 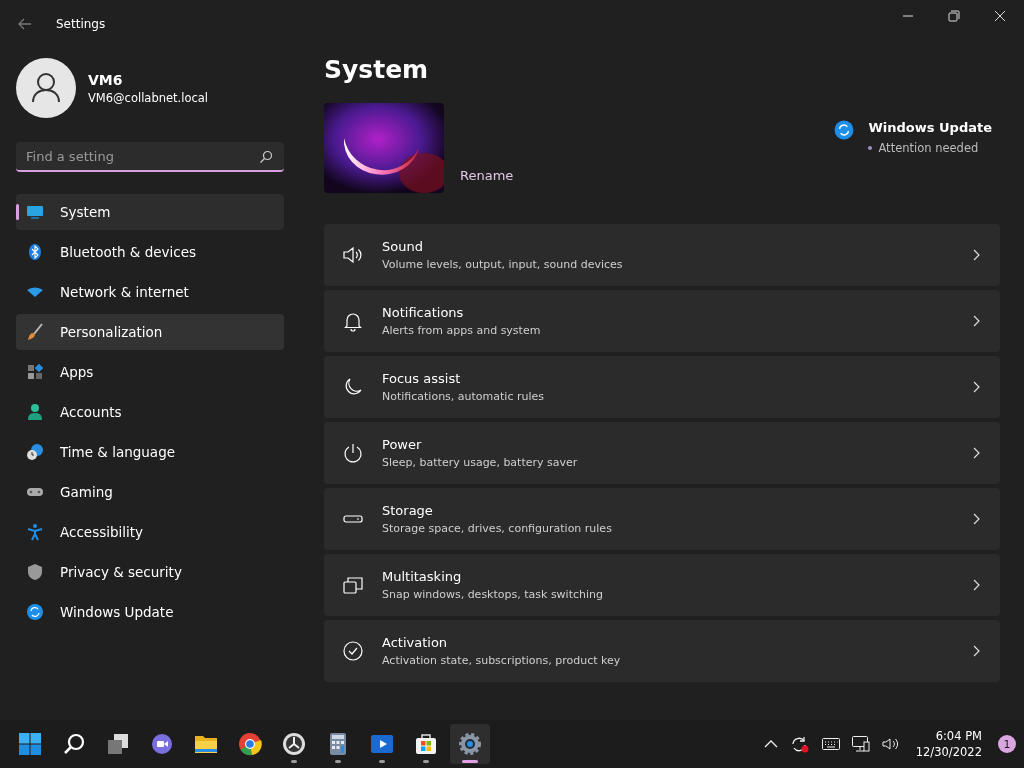 I want to click on person-icon, so click(x=35, y=412).